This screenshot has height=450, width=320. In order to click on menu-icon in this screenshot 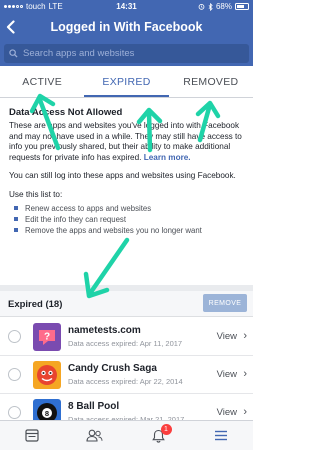, I will do `click(221, 435)`.